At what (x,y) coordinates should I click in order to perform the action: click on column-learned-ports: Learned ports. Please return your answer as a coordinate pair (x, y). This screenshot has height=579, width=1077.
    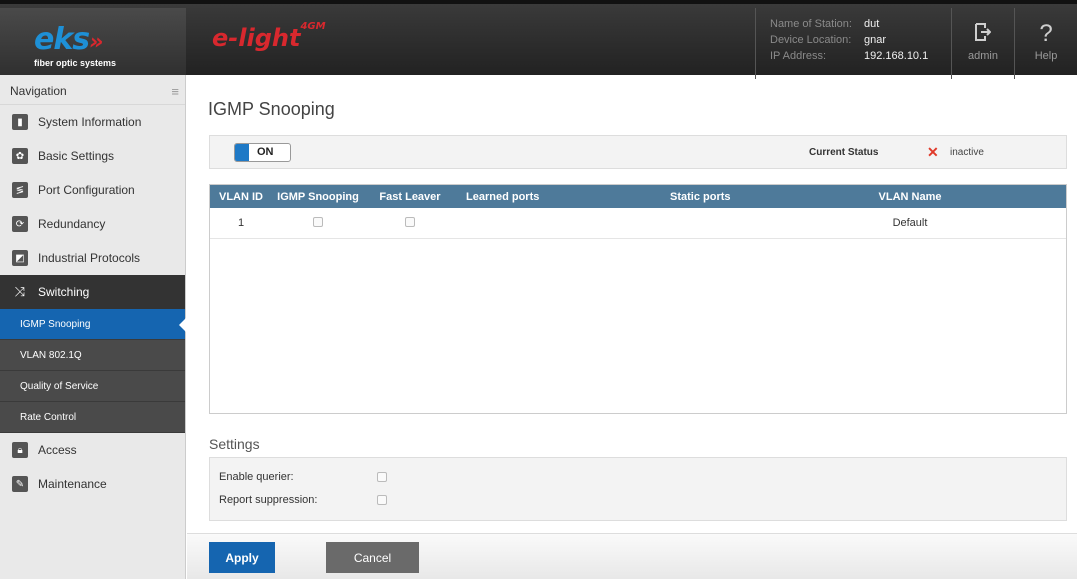
    Looking at the image, I should click on (558, 197).